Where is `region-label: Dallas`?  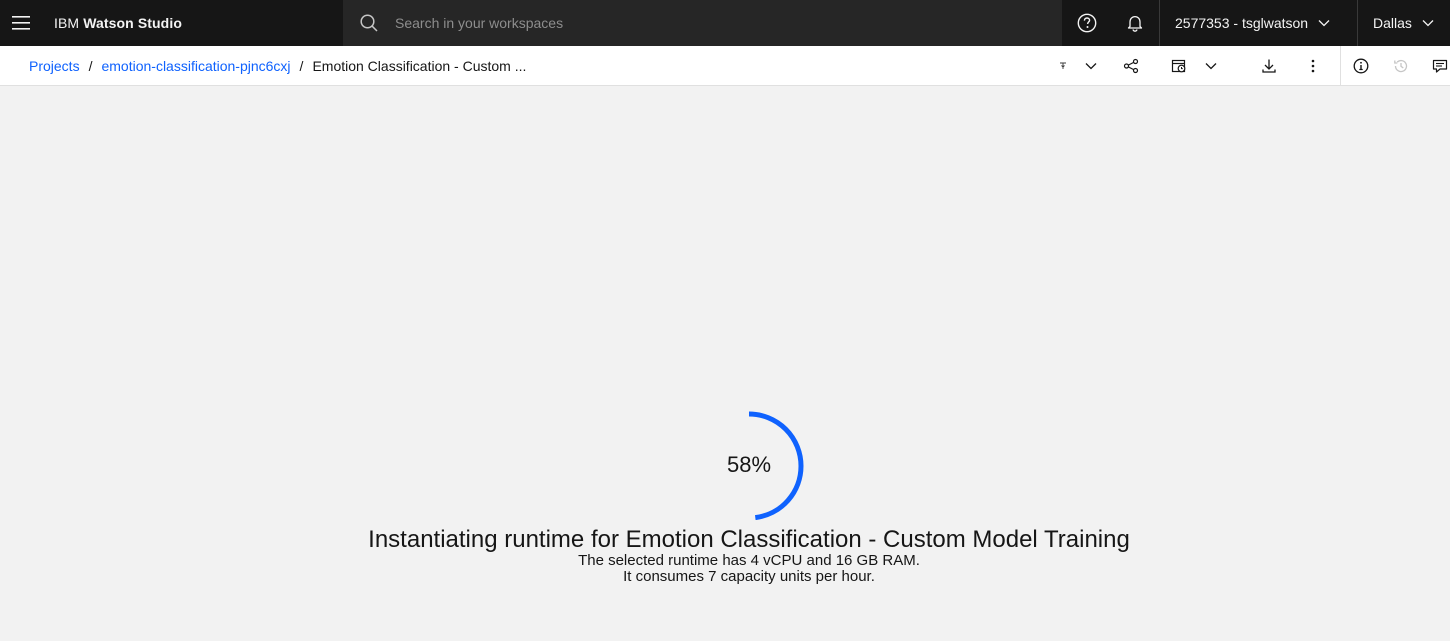 region-label: Dallas is located at coordinates (1392, 23).